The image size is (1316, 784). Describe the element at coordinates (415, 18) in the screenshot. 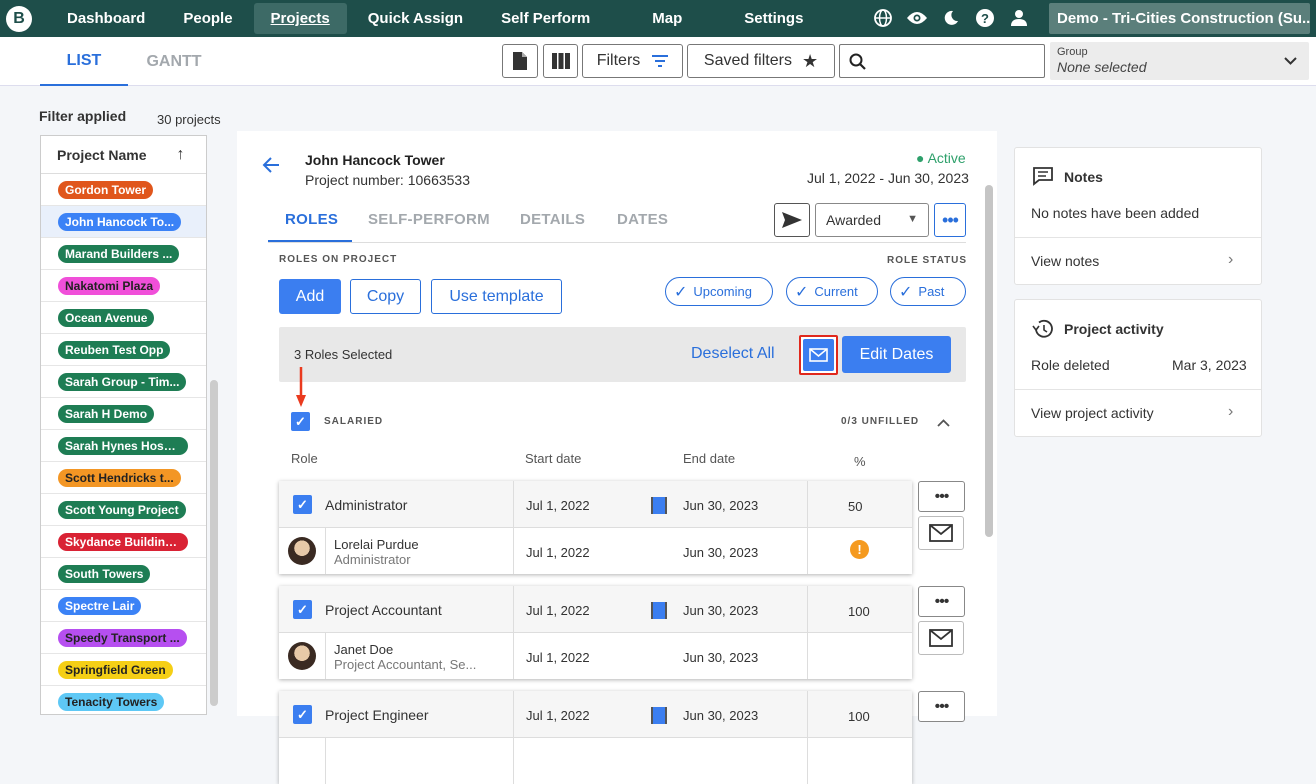

I see `nav-quick-assign: Quick Assign` at that location.